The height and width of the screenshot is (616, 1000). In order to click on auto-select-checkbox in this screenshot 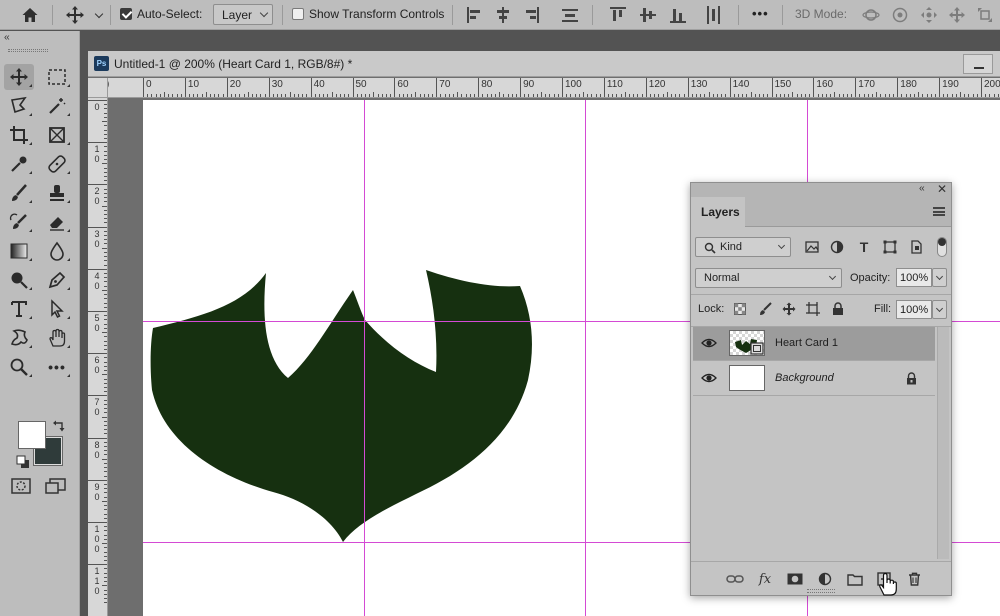, I will do `click(126, 14)`.